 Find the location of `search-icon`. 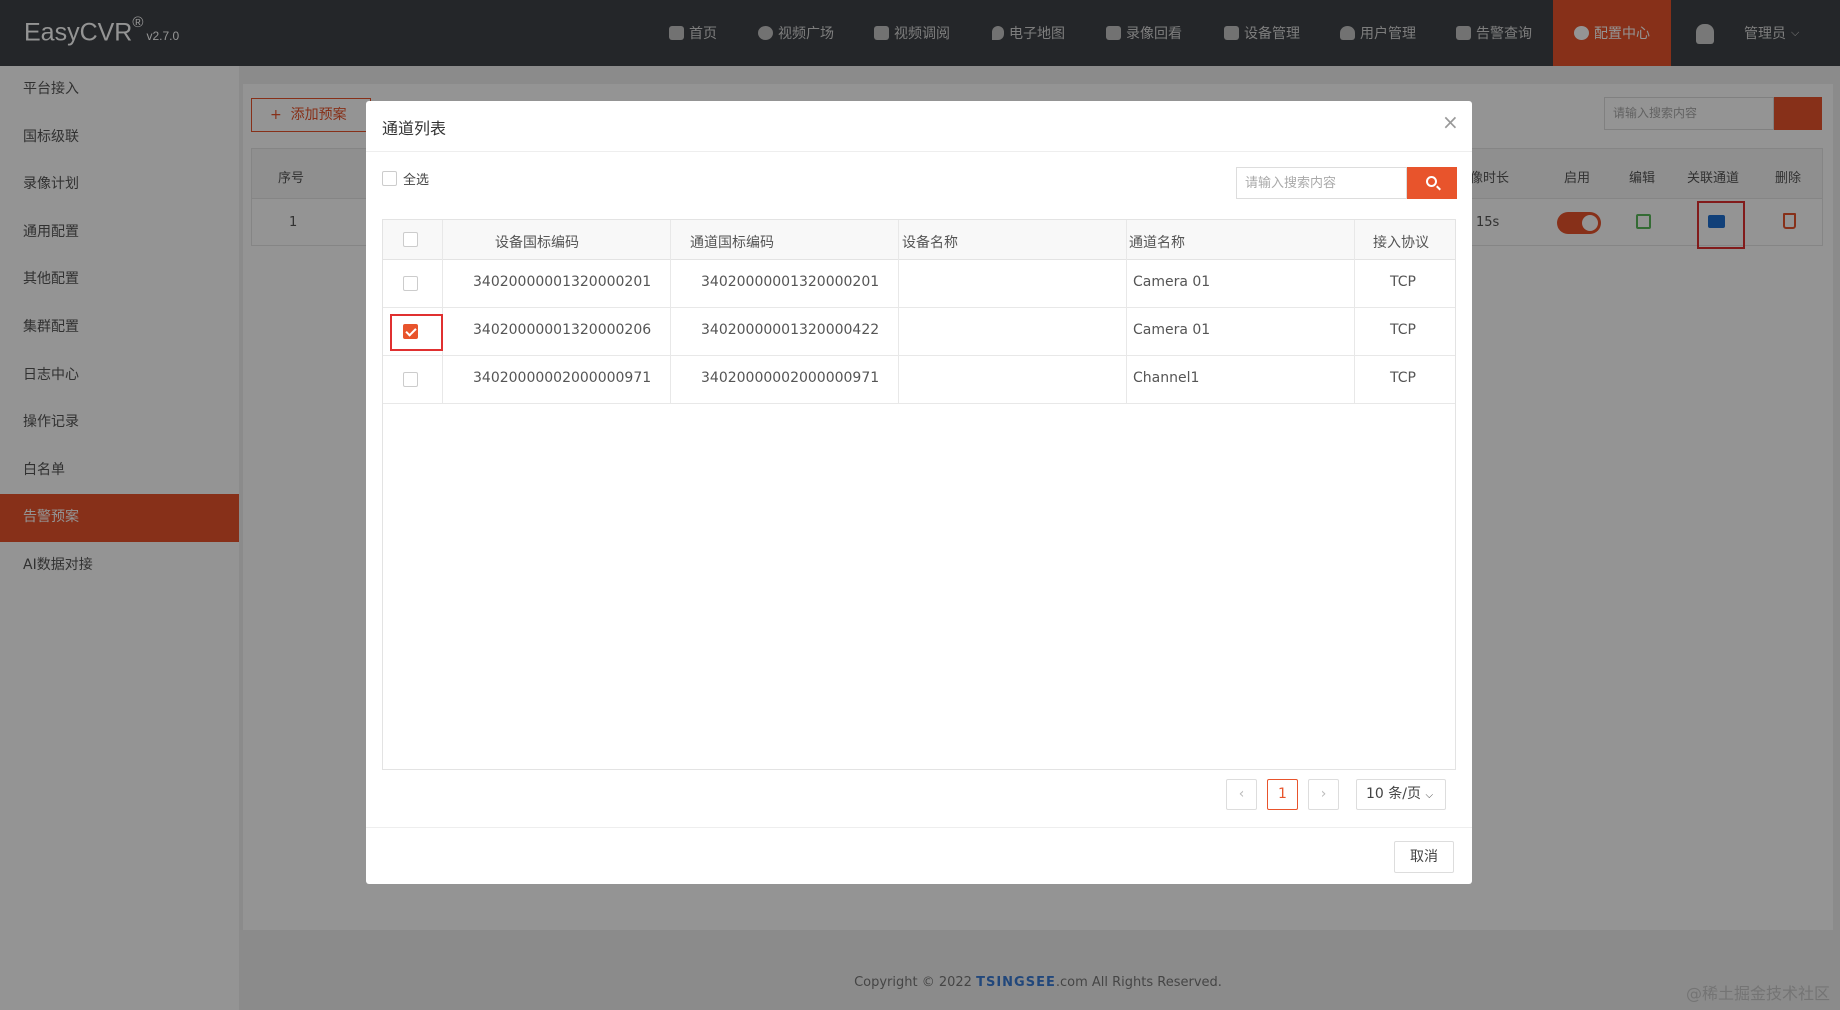

search-icon is located at coordinates (1431, 181).